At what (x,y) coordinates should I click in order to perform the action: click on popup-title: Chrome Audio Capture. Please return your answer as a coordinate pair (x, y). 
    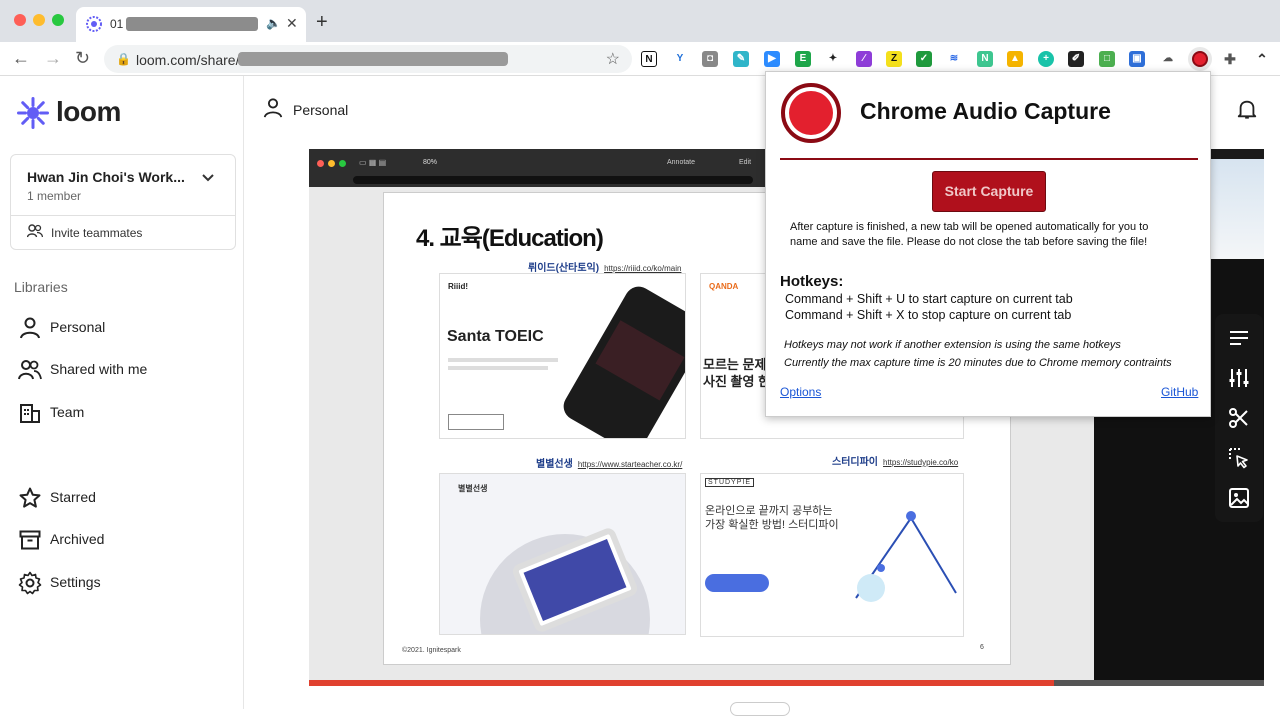
    Looking at the image, I should click on (985, 111).